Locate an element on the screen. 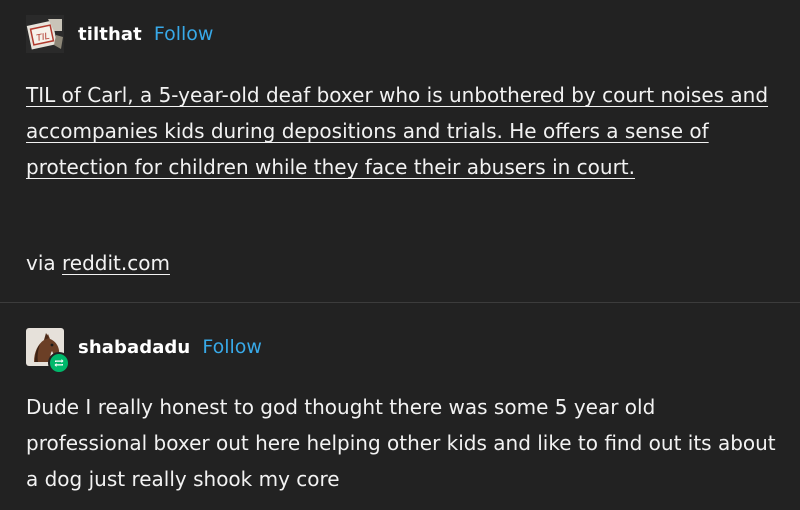 Image resolution: width=800 pixels, height=510 pixels. reblog-icon is located at coordinates (59, 363).